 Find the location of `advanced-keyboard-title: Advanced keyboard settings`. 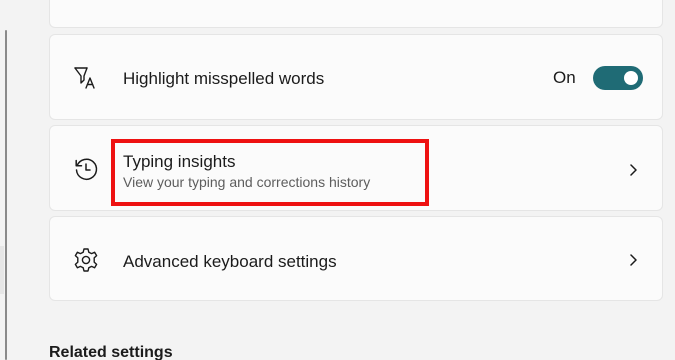

advanced-keyboard-title: Advanced keyboard settings is located at coordinates (230, 261).